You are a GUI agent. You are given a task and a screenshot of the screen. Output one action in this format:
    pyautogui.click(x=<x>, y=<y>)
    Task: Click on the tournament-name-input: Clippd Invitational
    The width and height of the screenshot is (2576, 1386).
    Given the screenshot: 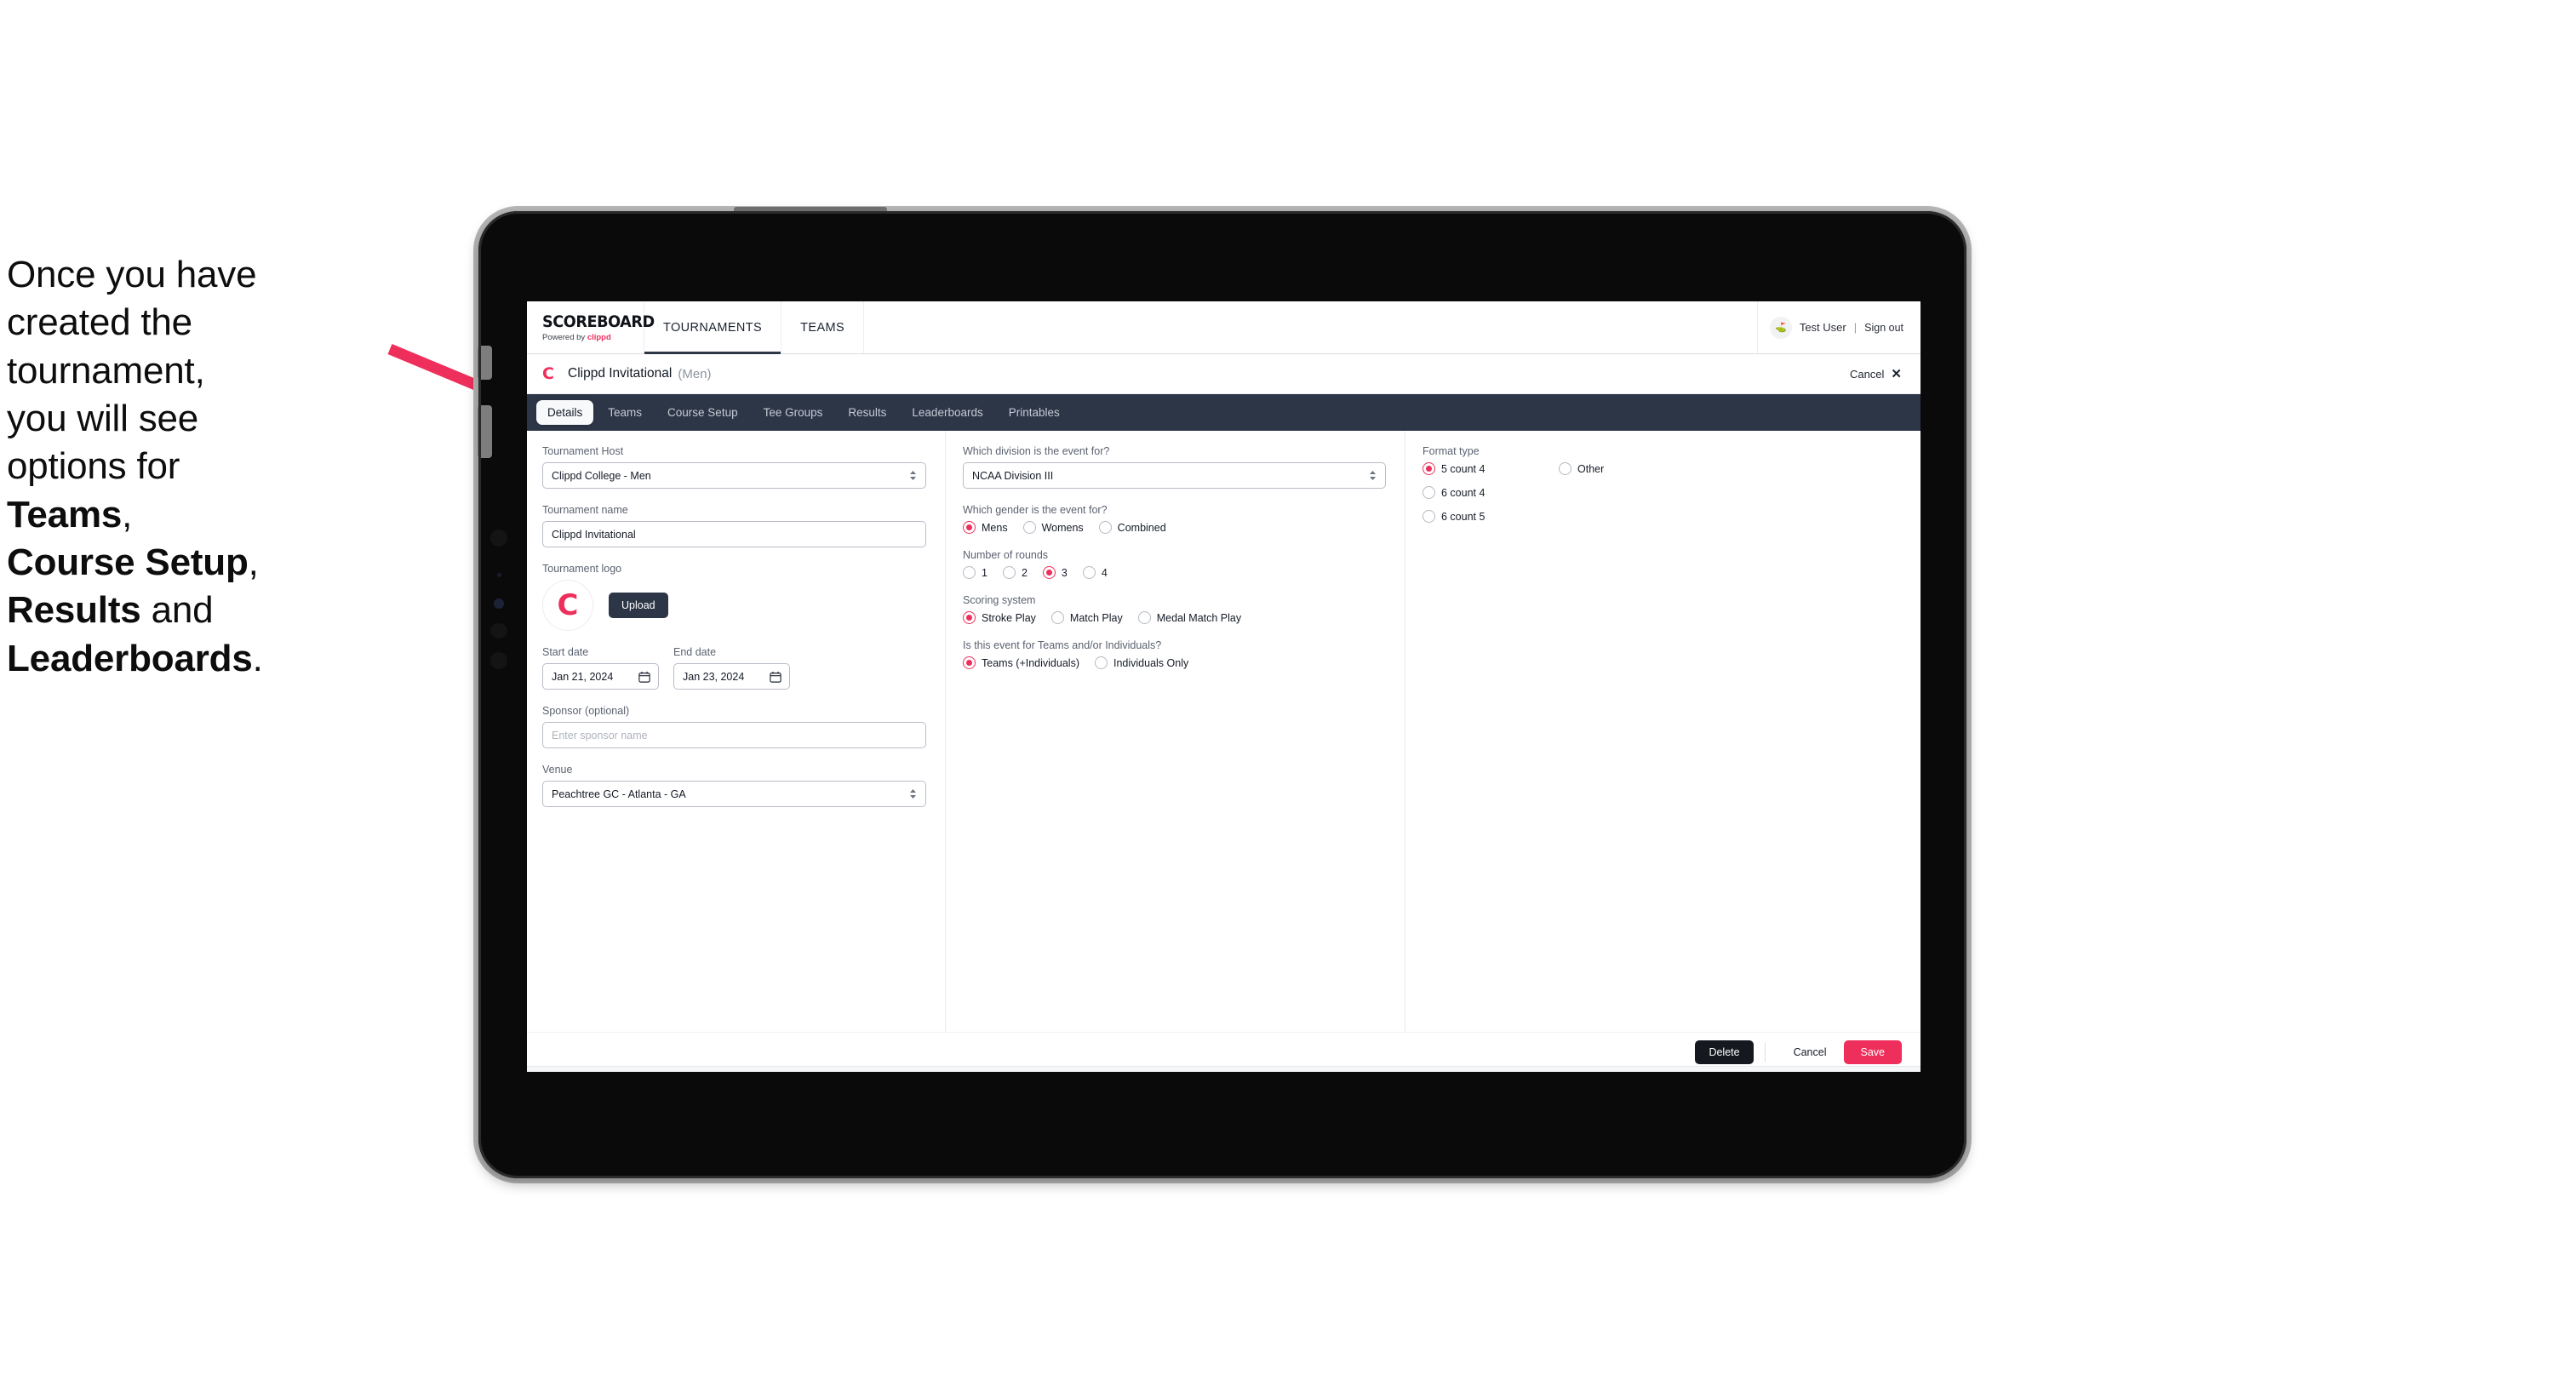 What is the action you would take?
    pyautogui.click(x=734, y=534)
    